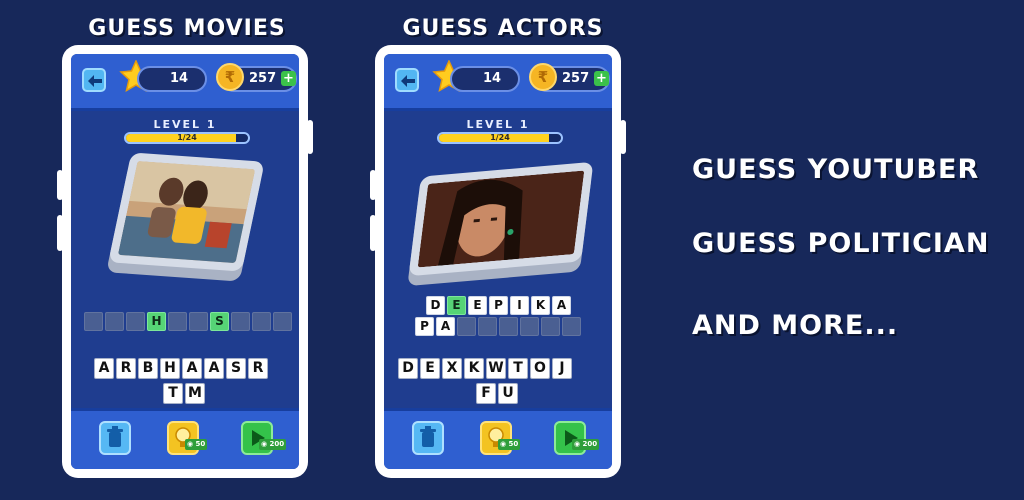 This screenshot has width=1024, height=500. I want to click on letter-tile: X, so click(452, 368).